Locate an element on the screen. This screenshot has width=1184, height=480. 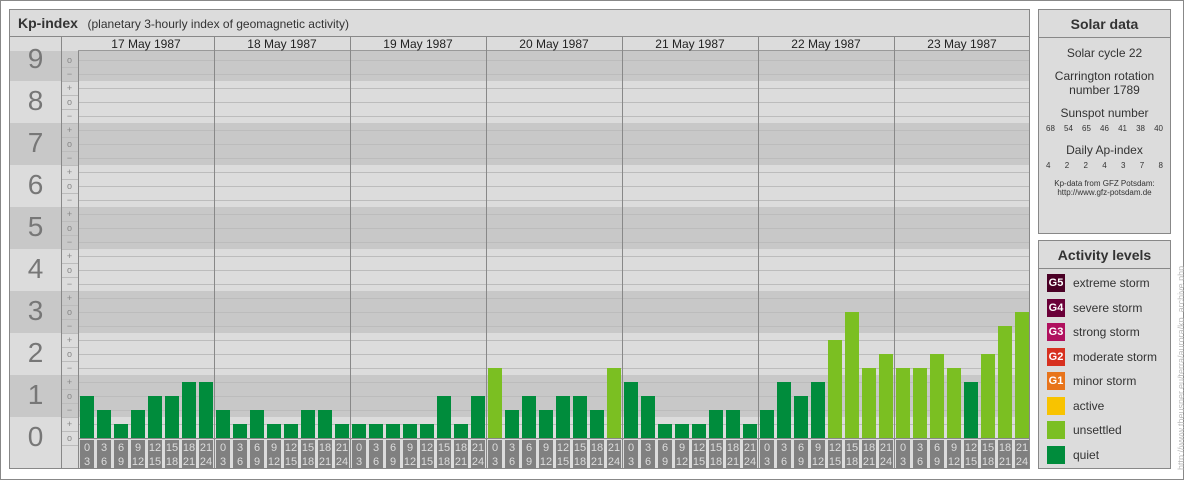
sunspot-value: 68 is located at coordinates (1050, 128).